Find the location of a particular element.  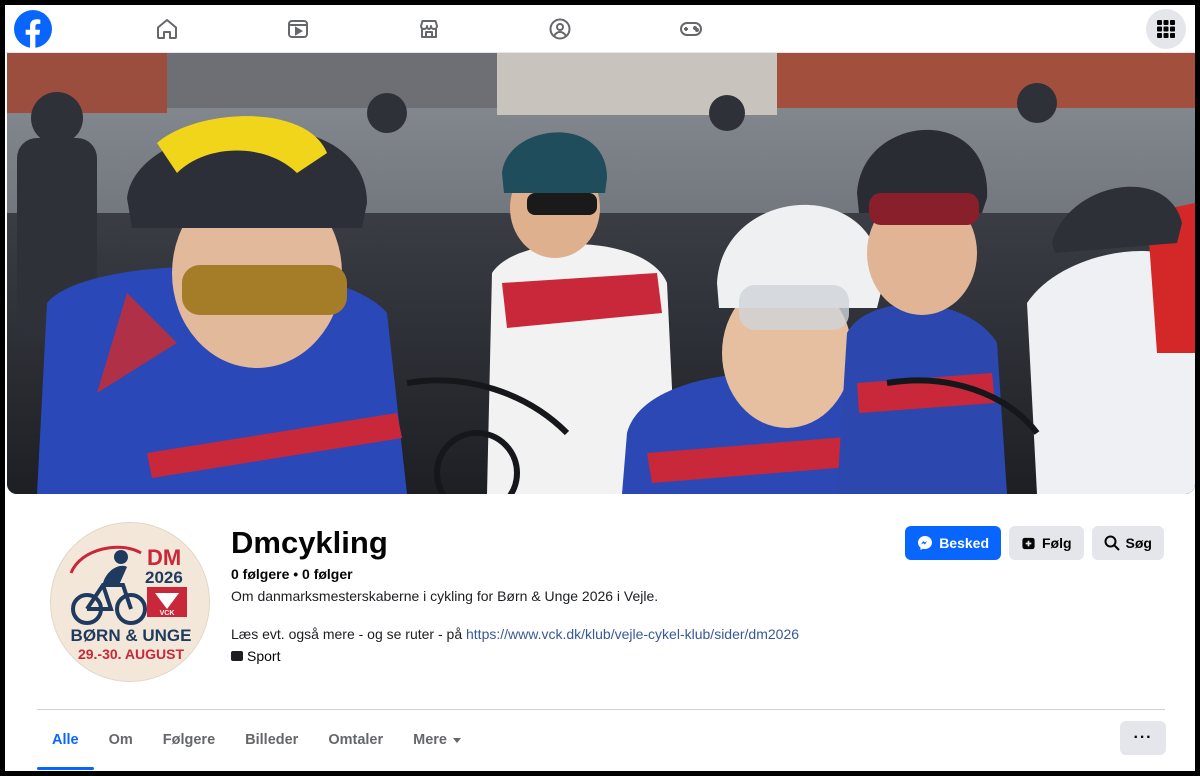

follow-icon is located at coordinates (1028, 543).